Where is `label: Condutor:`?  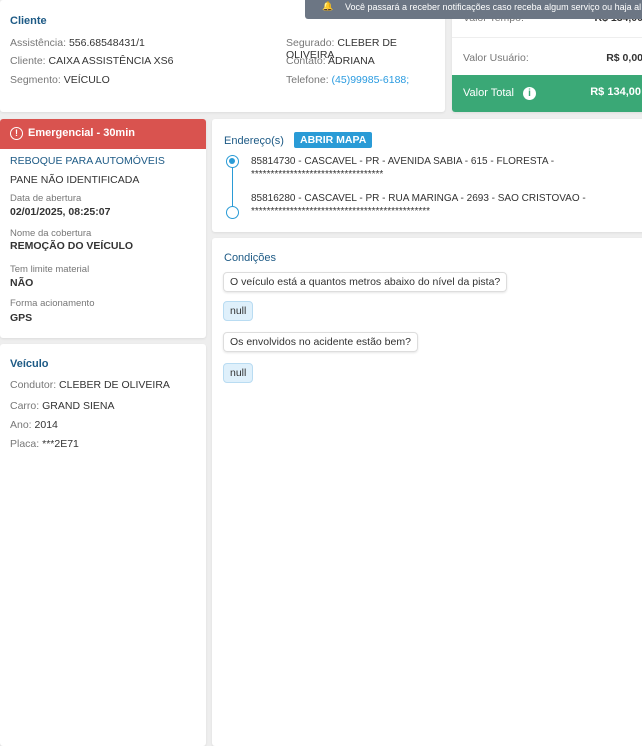 label: Condutor: is located at coordinates (33, 385).